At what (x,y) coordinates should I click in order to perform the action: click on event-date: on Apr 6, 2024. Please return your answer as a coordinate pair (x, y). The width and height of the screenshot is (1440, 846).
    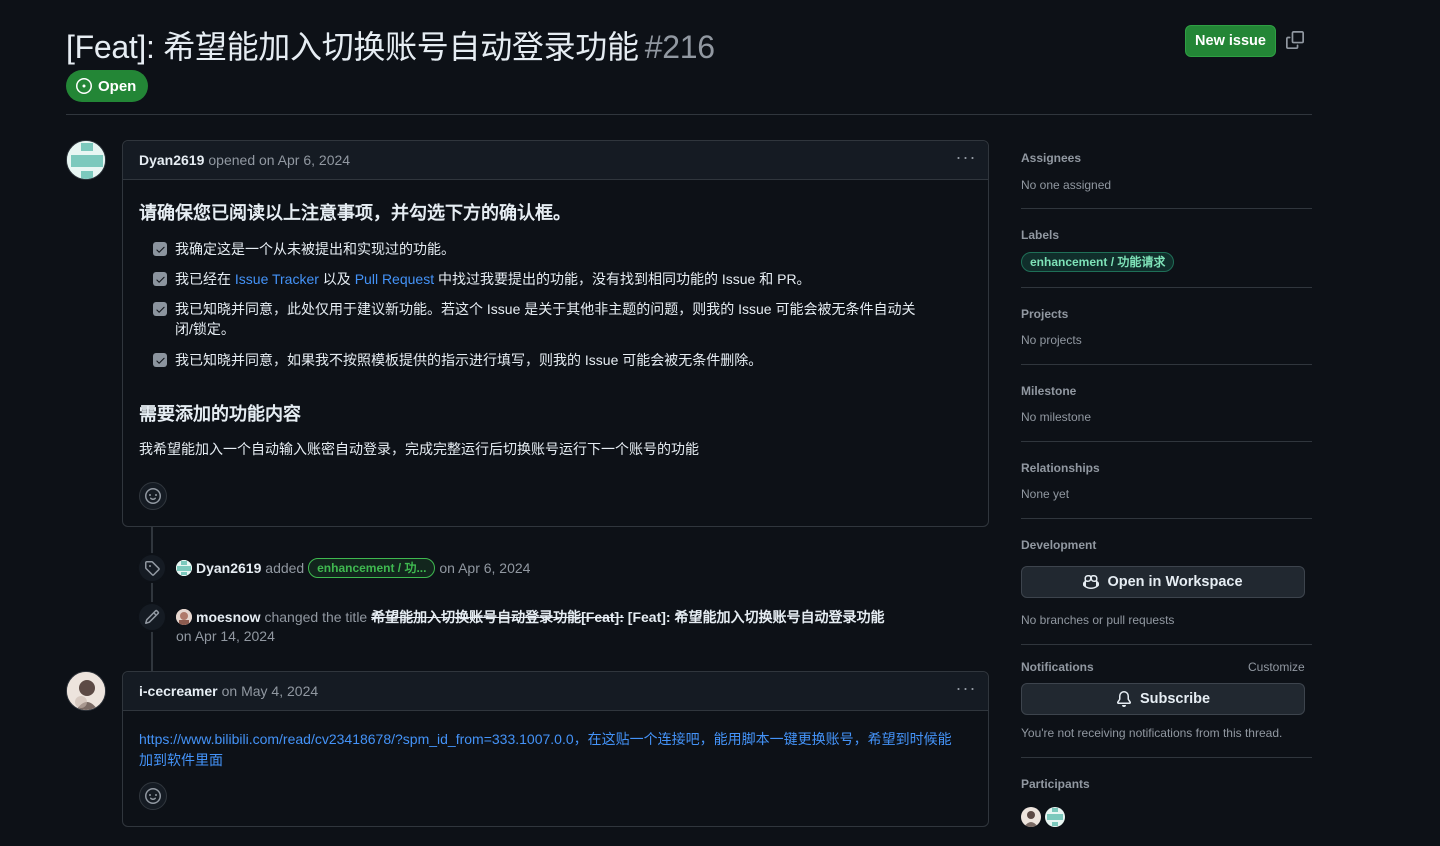
    Looking at the image, I should click on (484, 568).